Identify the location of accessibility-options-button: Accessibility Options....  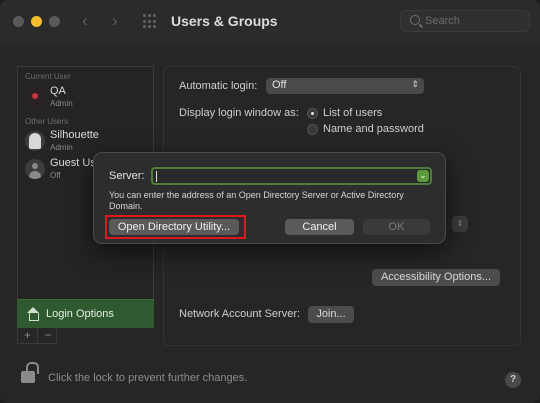
(436, 277).